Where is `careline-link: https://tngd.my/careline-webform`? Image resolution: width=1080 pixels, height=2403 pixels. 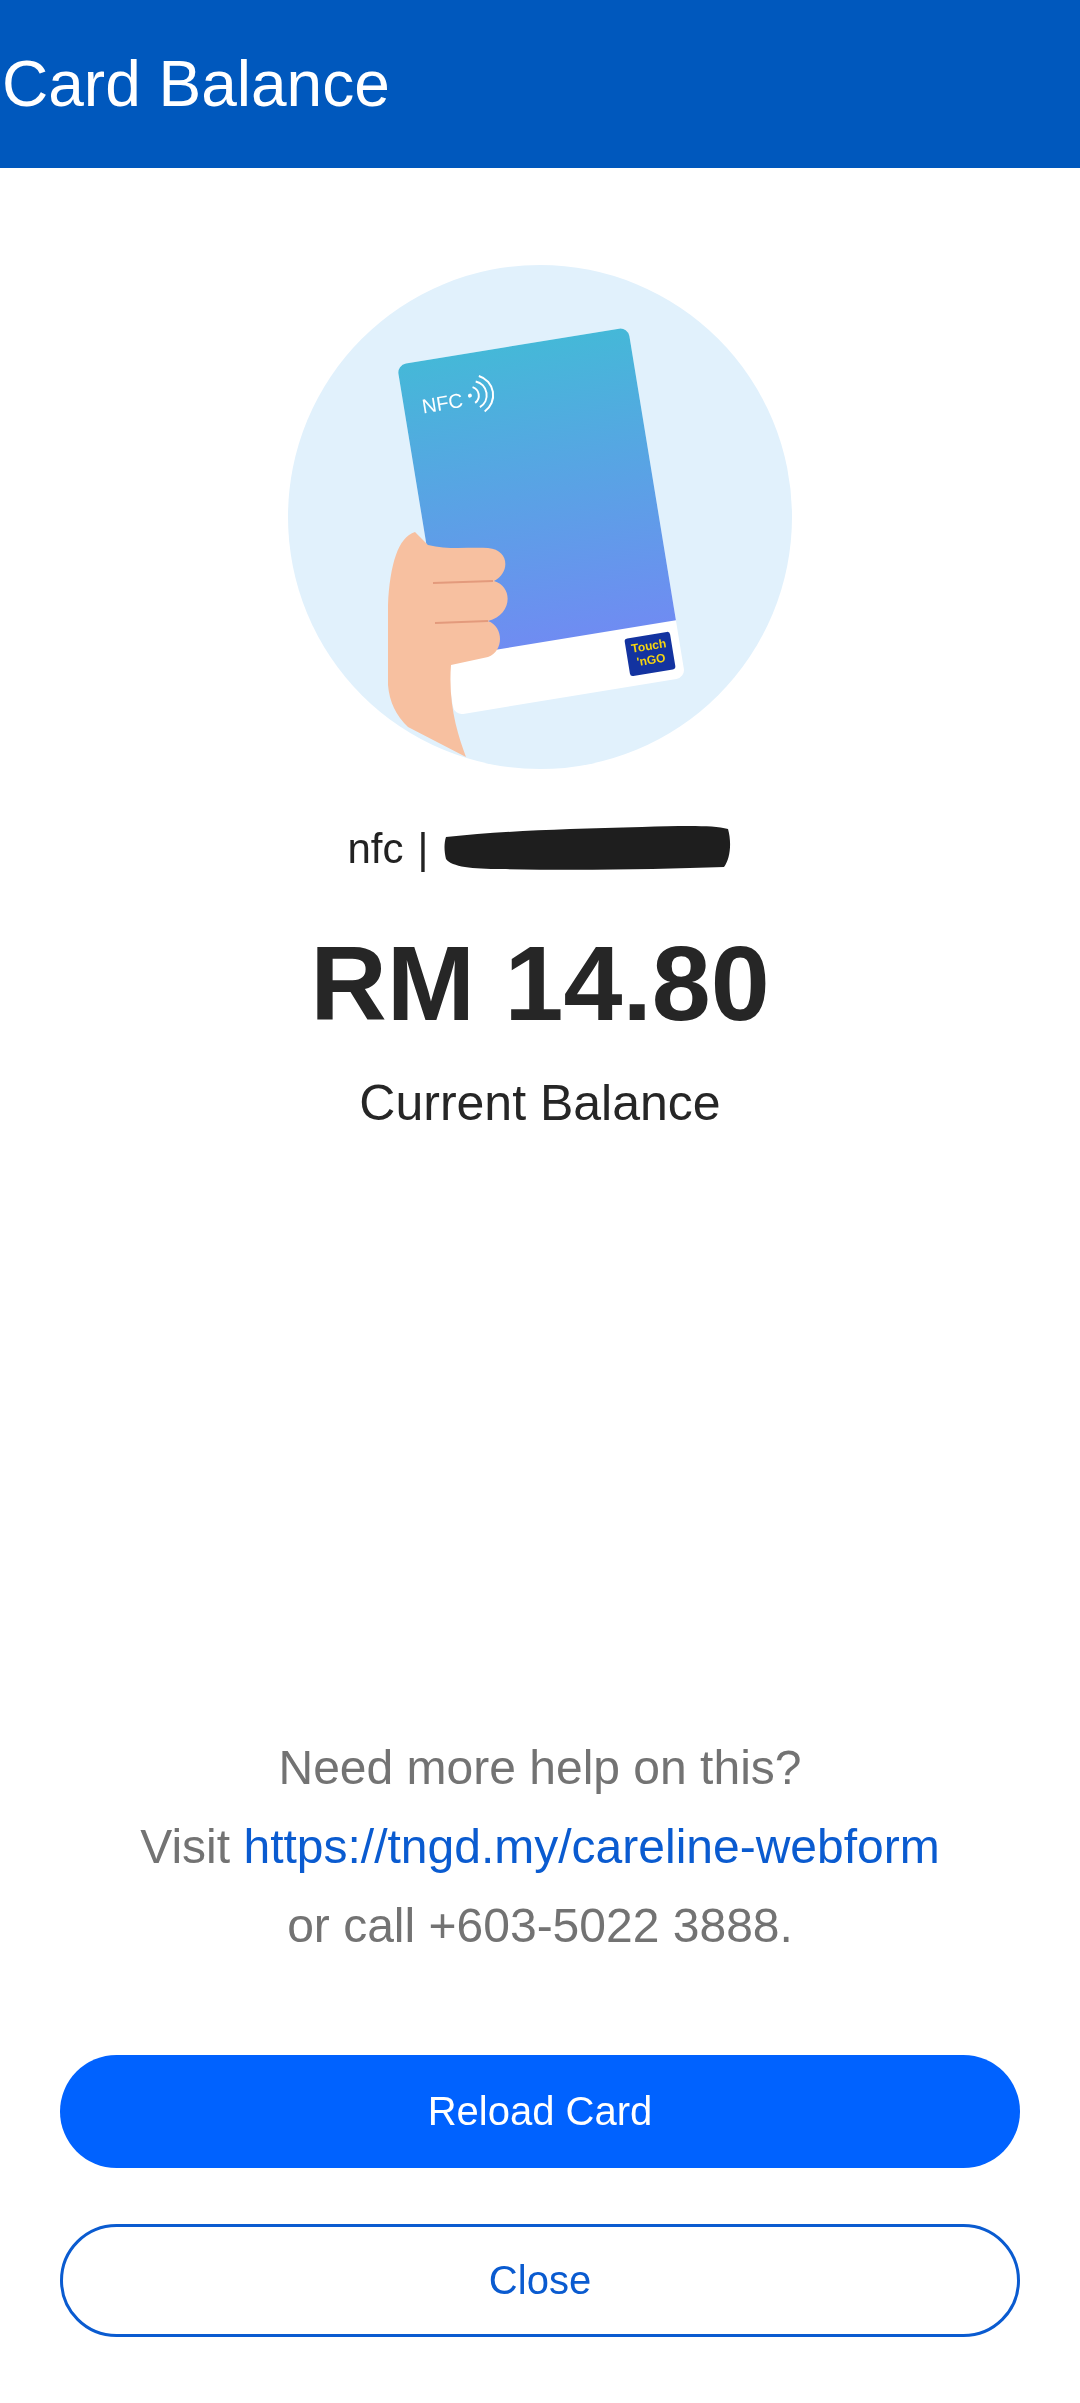
careline-link: https://tngd.my/careline-webform is located at coordinates (591, 1846).